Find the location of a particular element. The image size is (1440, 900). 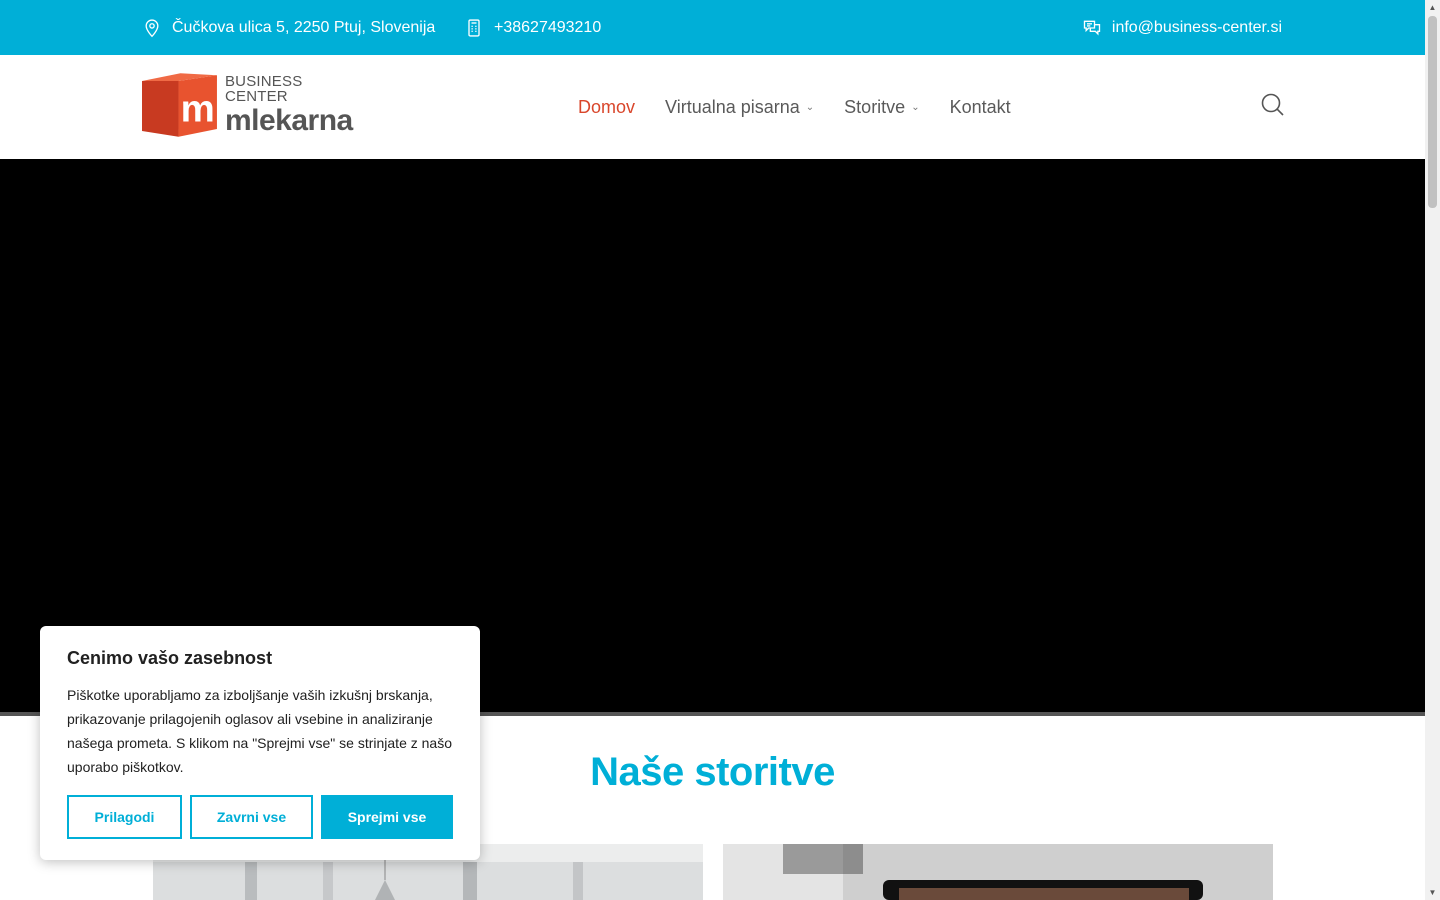

logo-text: BUSINESS CENTER mlekarna is located at coordinates (294, 105).